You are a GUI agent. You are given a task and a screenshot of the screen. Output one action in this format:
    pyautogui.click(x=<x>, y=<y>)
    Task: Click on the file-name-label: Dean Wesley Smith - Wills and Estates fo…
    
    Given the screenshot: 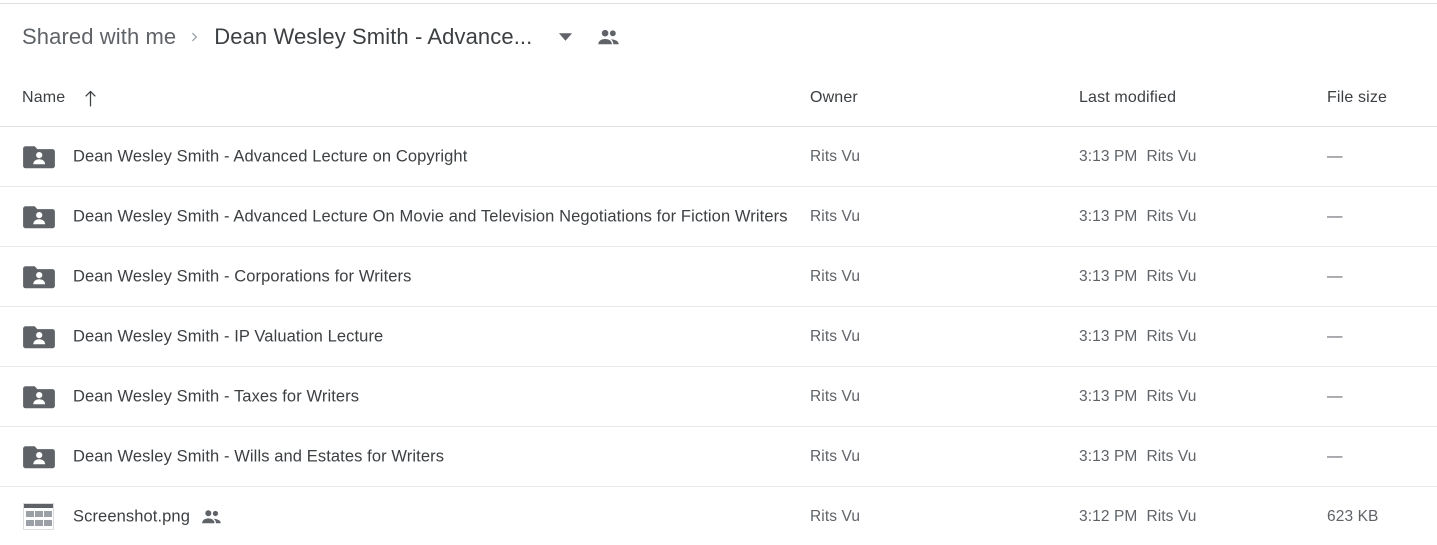 What is the action you would take?
    pyautogui.click(x=259, y=456)
    